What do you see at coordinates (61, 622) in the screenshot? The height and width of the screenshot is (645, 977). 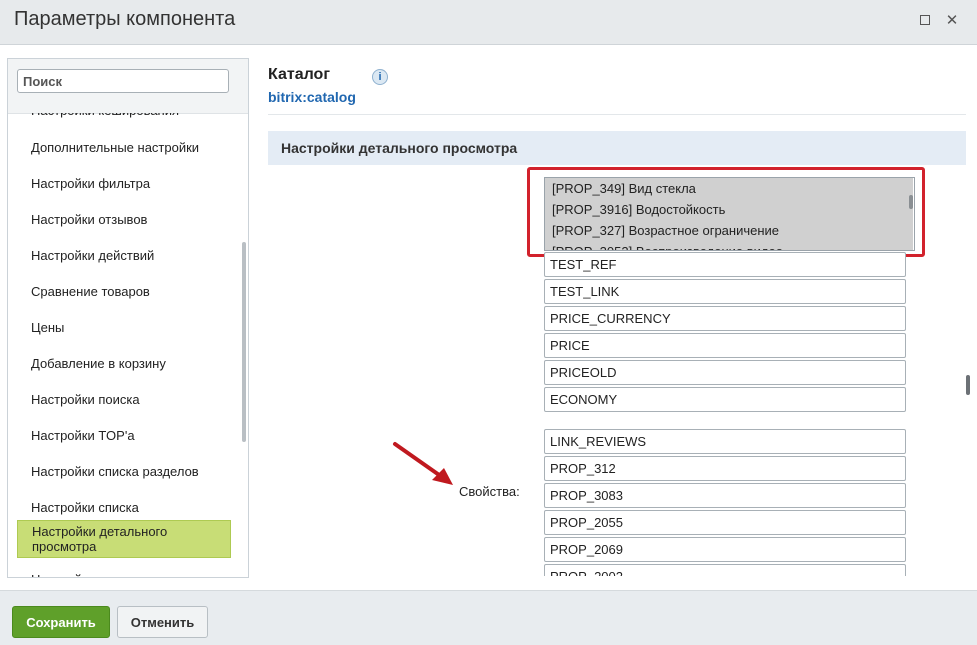 I see `save-button: Сохранить` at bounding box center [61, 622].